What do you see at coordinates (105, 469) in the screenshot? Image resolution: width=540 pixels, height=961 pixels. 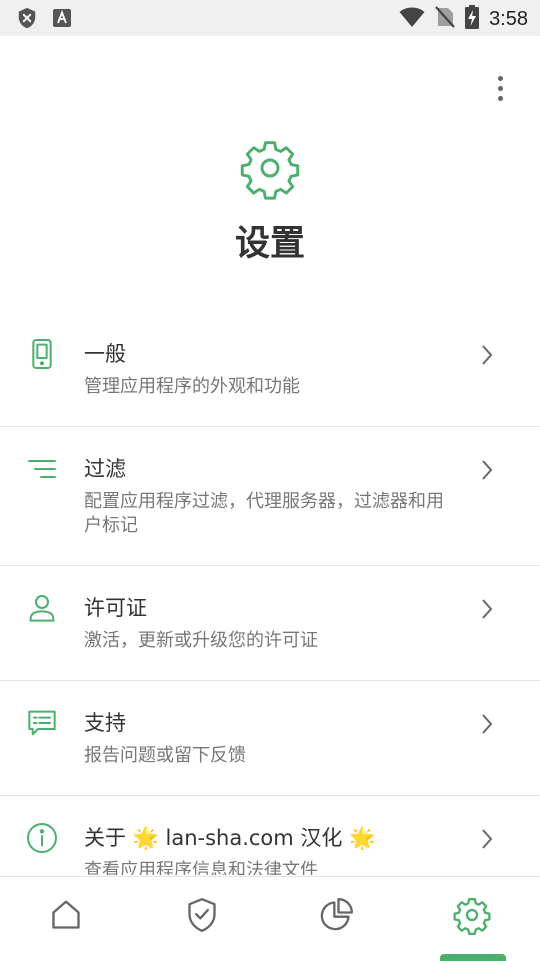 I see `settings-item-label: 过滤` at bounding box center [105, 469].